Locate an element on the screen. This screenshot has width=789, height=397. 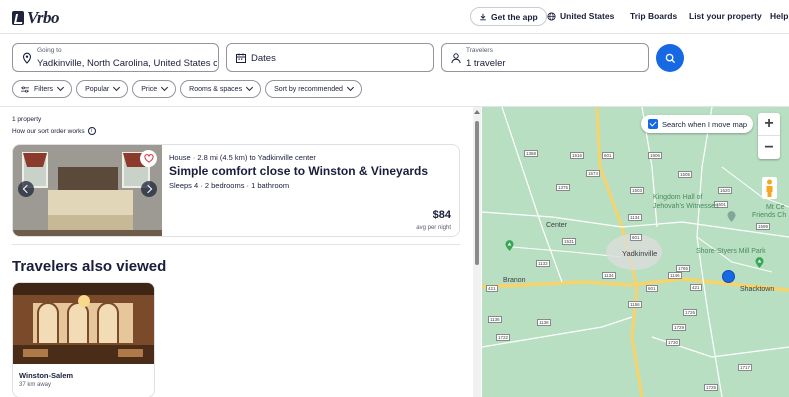
sort-info-label: How our sort order works is located at coordinates (48, 131).